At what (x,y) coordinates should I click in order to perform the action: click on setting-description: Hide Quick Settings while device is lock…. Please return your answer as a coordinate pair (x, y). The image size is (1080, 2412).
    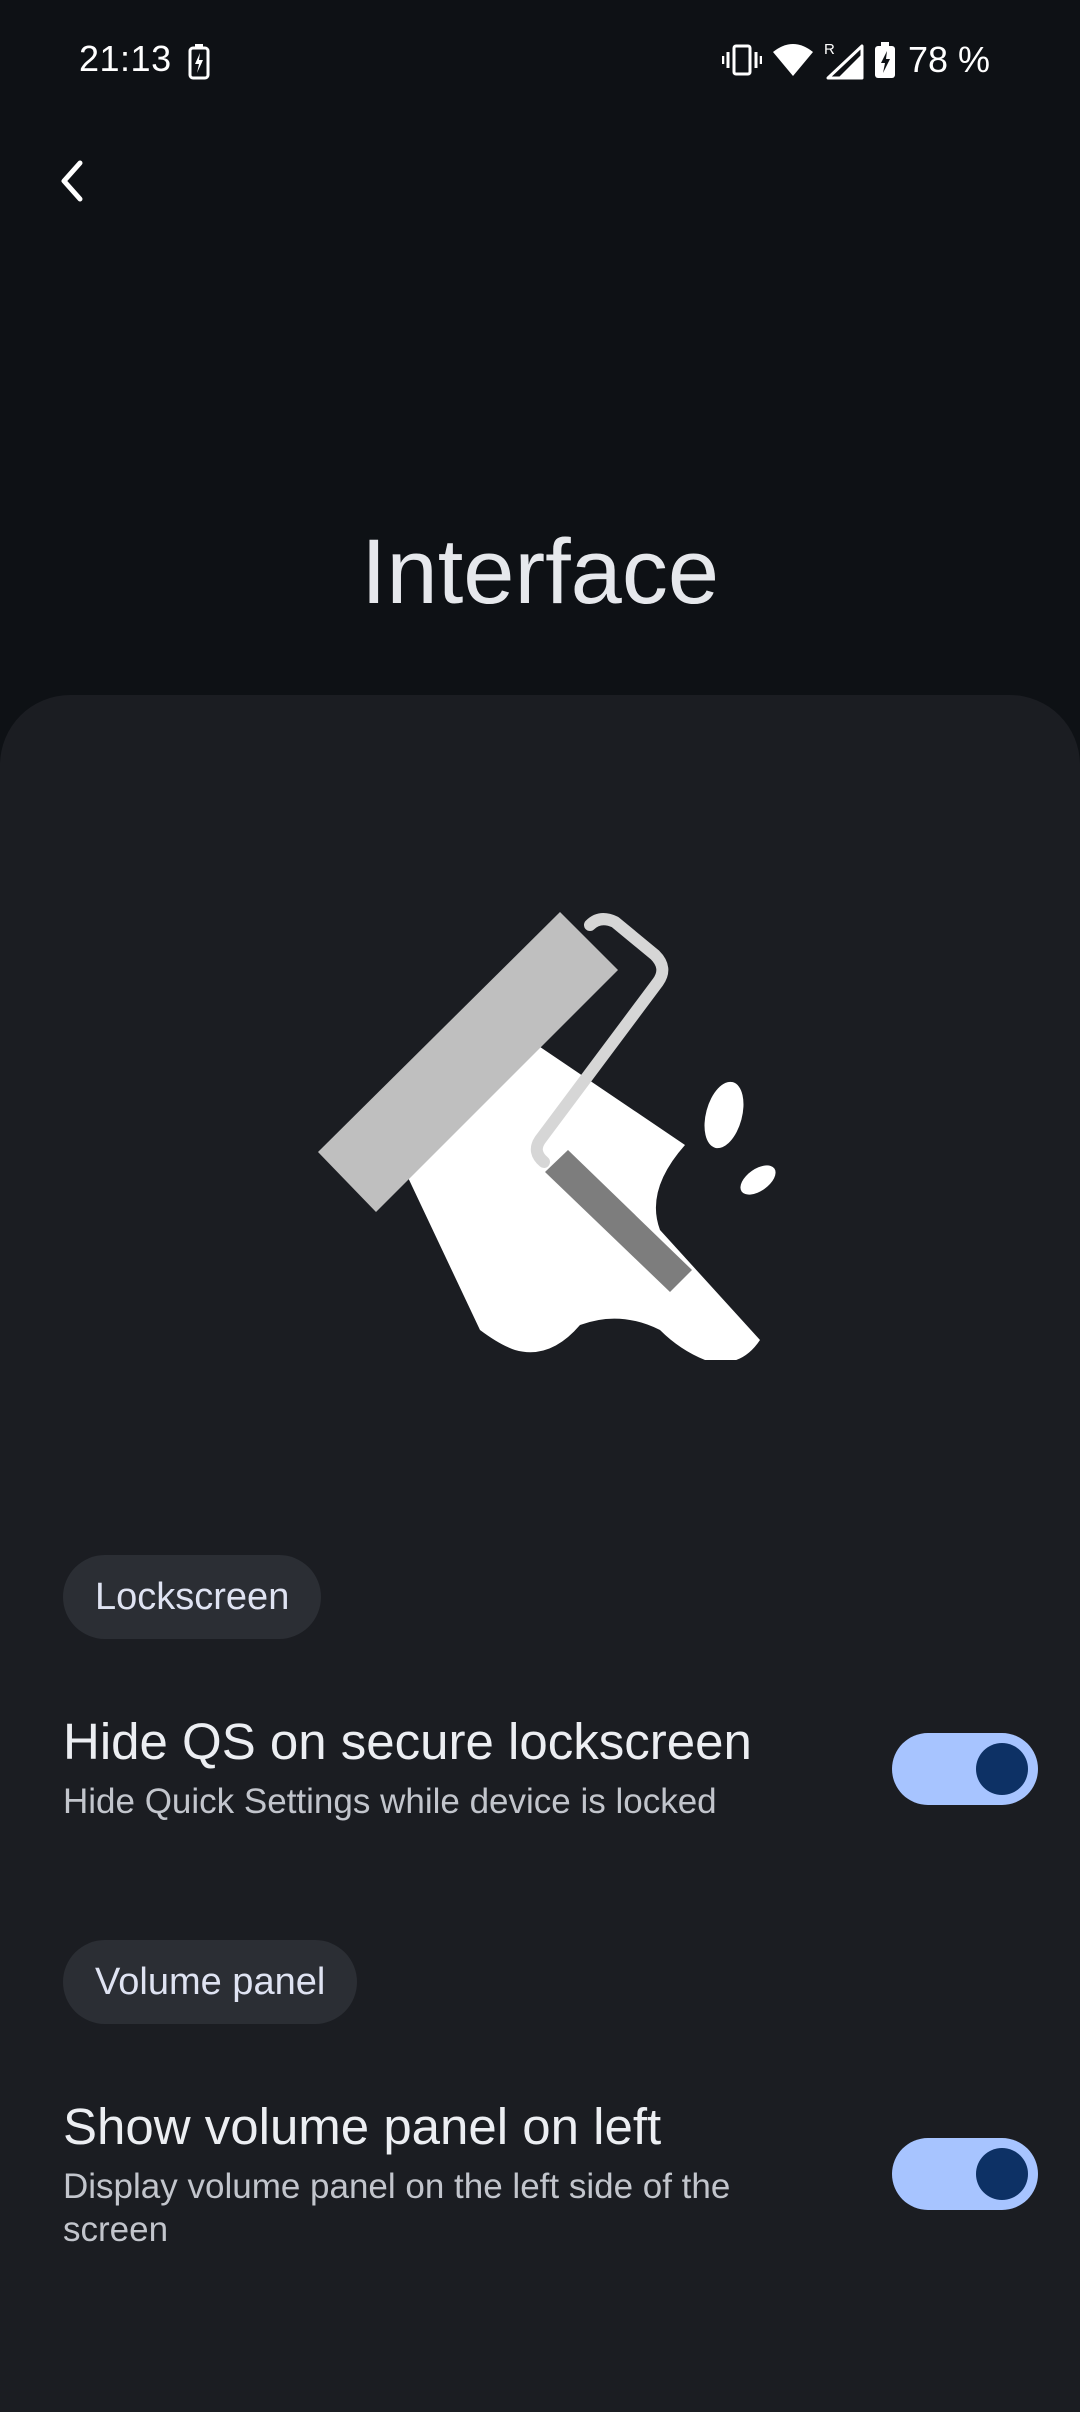
    Looking at the image, I should click on (390, 1801).